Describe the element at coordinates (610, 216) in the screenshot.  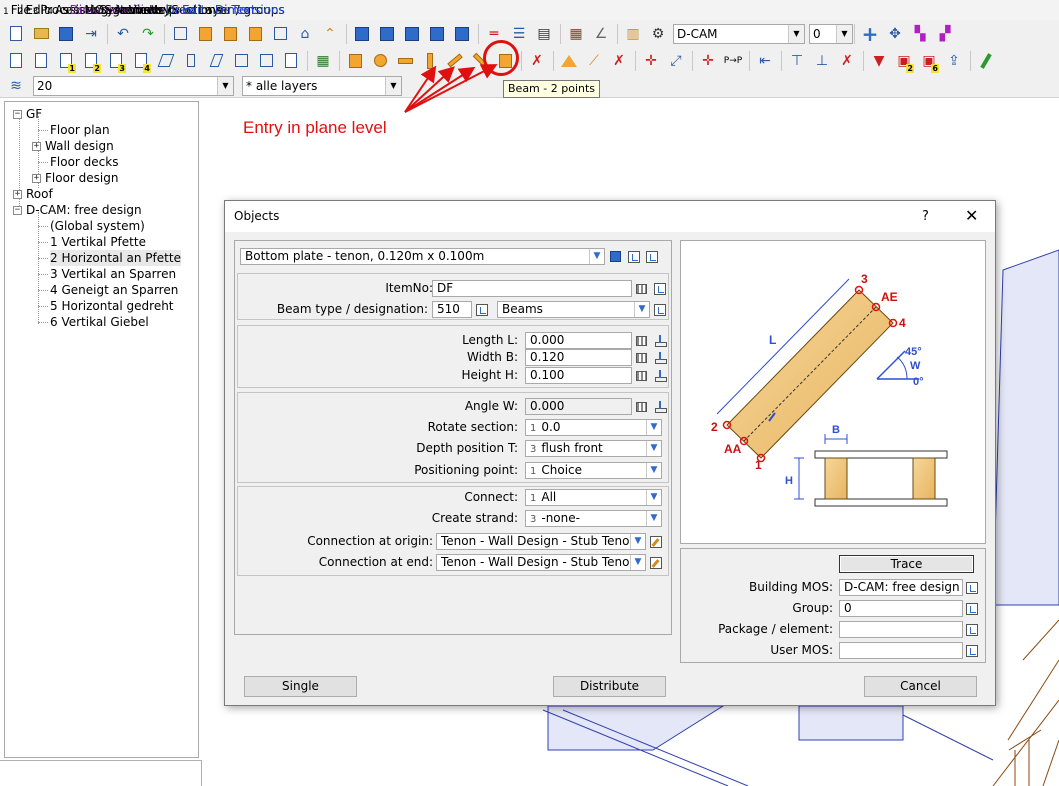
I see `dialog-title: Objects` at that location.